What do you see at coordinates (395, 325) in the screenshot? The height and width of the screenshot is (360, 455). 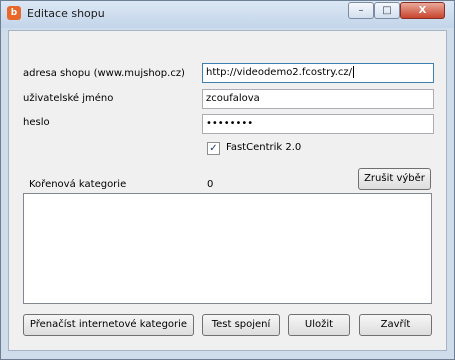 I see `close-button: Zavřít` at bounding box center [395, 325].